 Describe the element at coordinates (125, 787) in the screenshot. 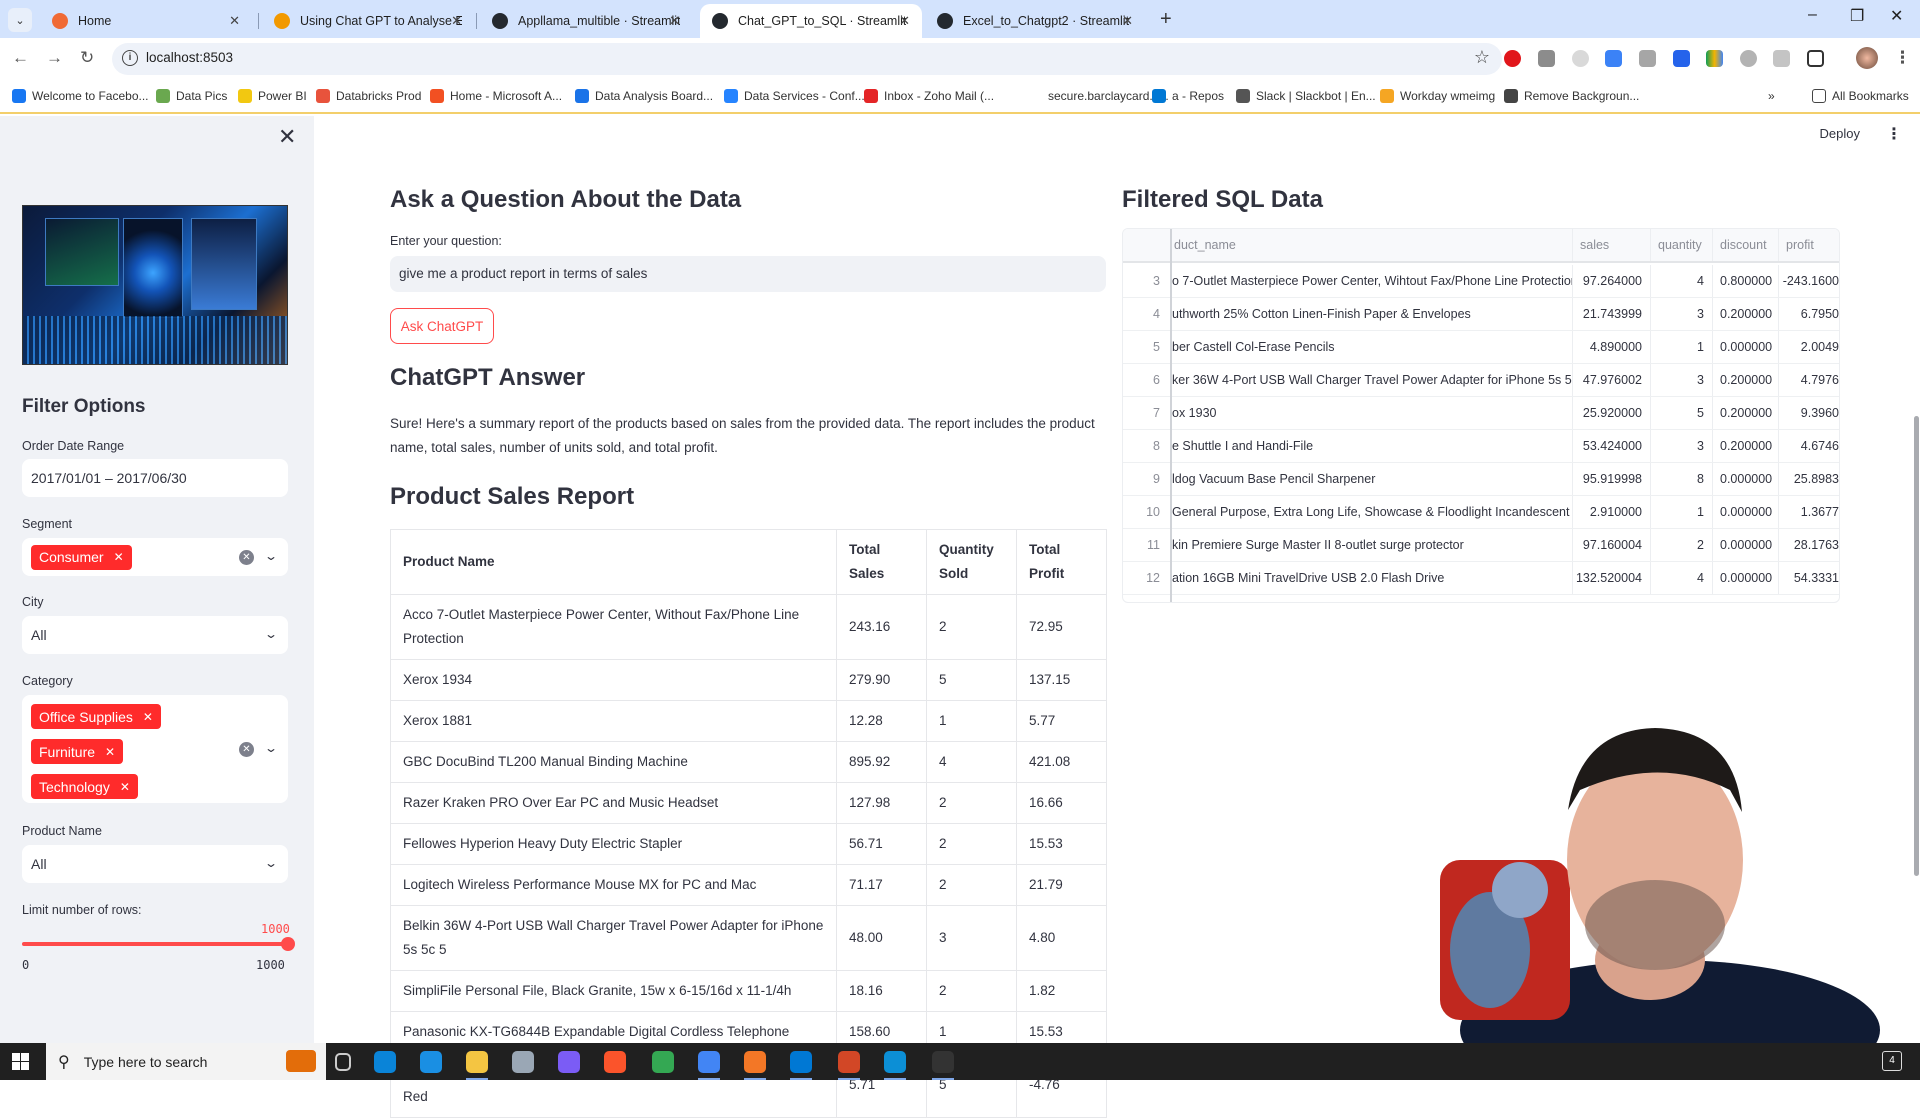

I see `remove-chip-icon: ✕` at that location.